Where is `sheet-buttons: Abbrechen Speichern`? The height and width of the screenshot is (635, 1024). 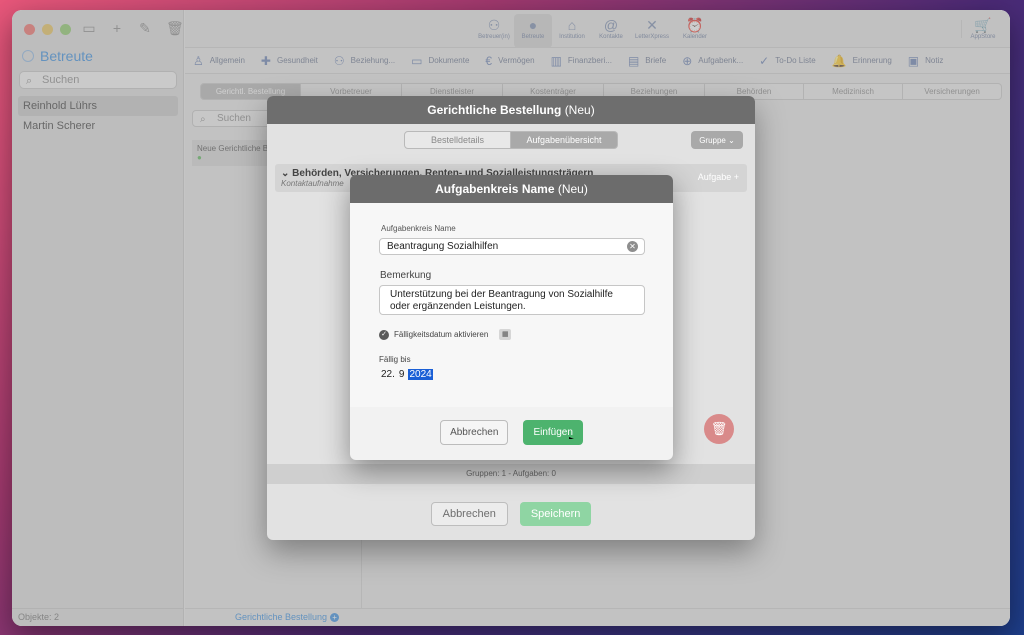 sheet-buttons: Abbrechen Speichern is located at coordinates (511, 514).